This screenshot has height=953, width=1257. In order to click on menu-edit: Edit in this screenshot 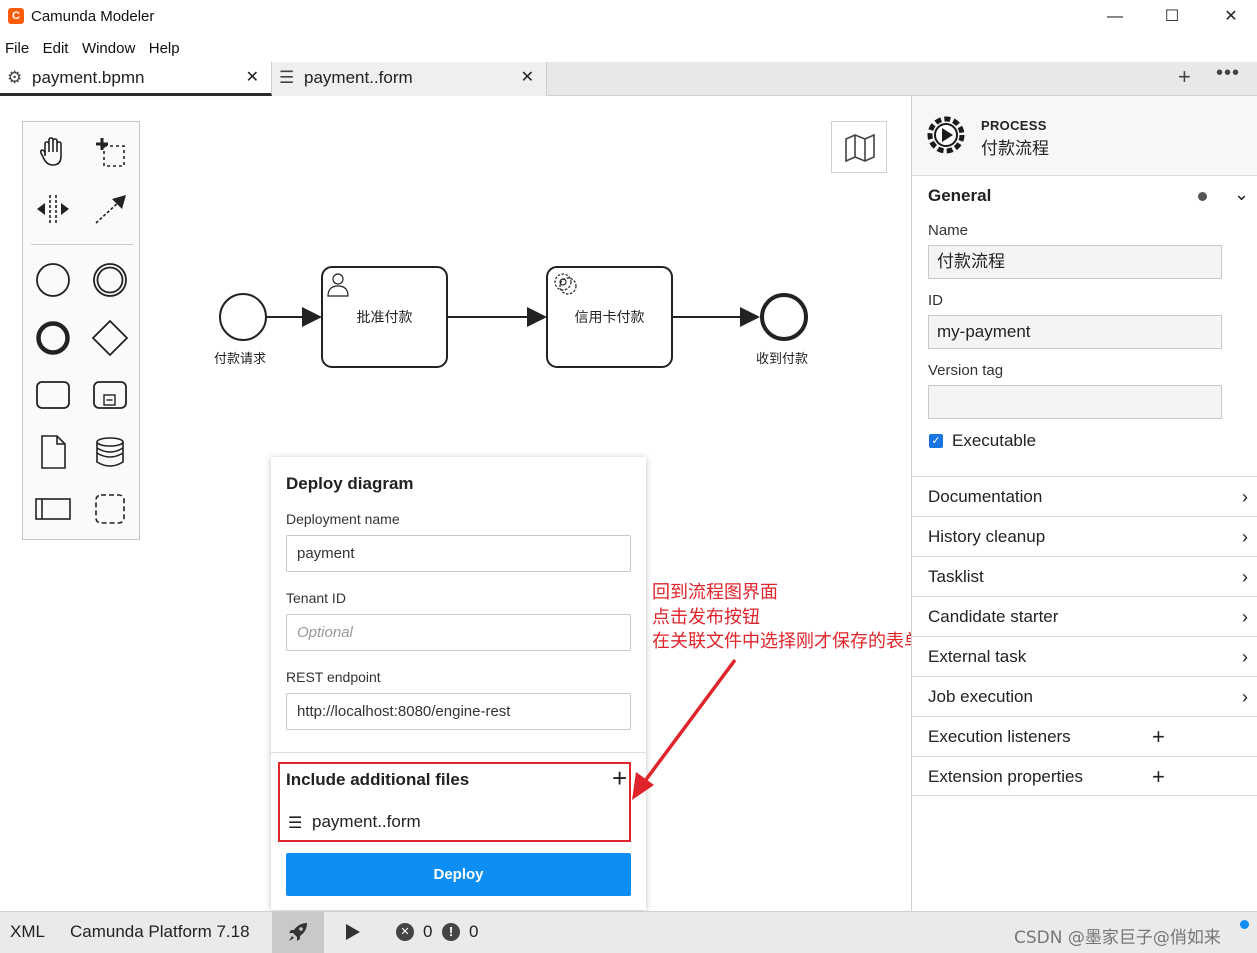, I will do `click(55, 46)`.